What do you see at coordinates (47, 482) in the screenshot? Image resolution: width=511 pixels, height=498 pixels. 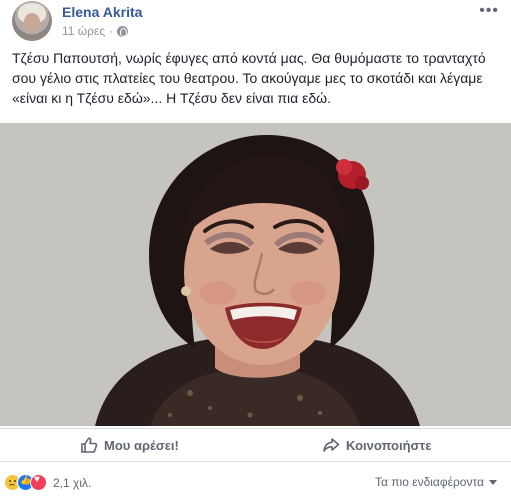 I see `reaction-summary: 2,1 χιλ.` at bounding box center [47, 482].